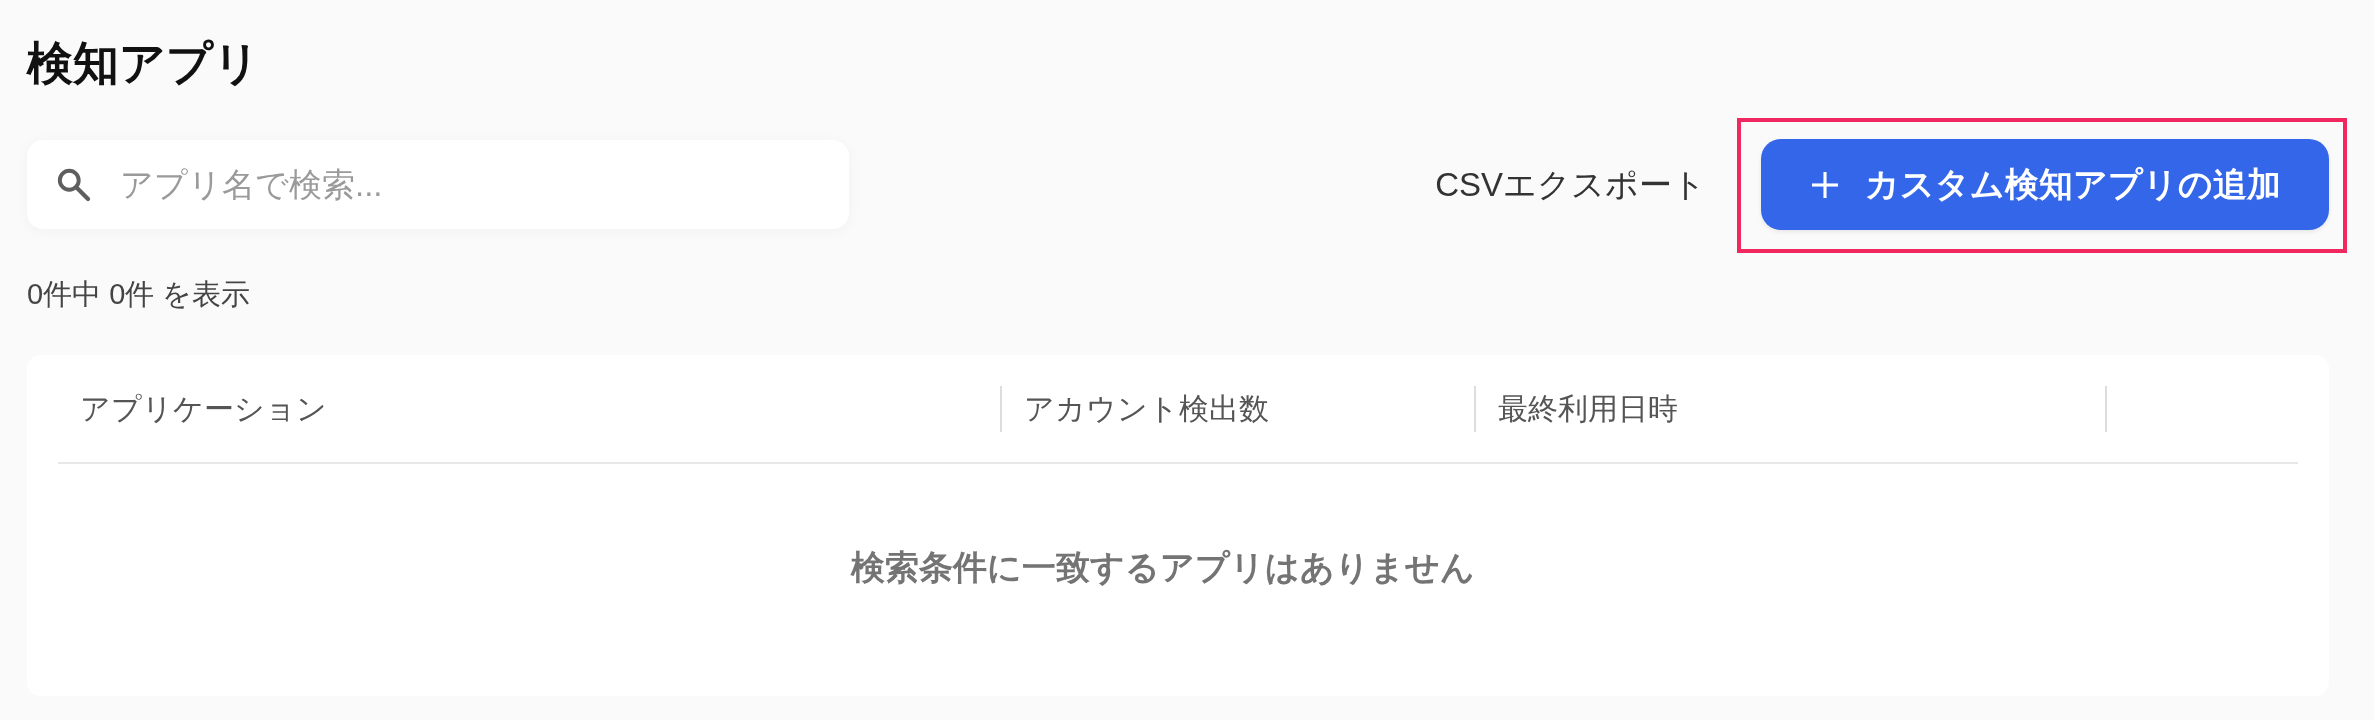 The image size is (2374, 720). I want to click on result-count: 0件中 0件 を表示, so click(139, 294).